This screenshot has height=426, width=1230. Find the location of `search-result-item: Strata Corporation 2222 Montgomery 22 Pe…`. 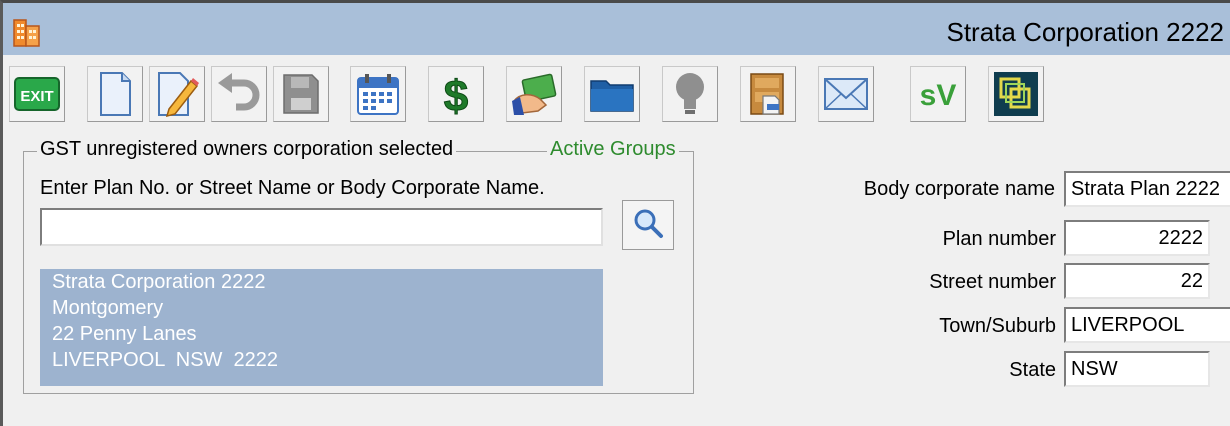

search-result-item: Strata Corporation 2222 Montgomery 22 Pe… is located at coordinates (321, 327).